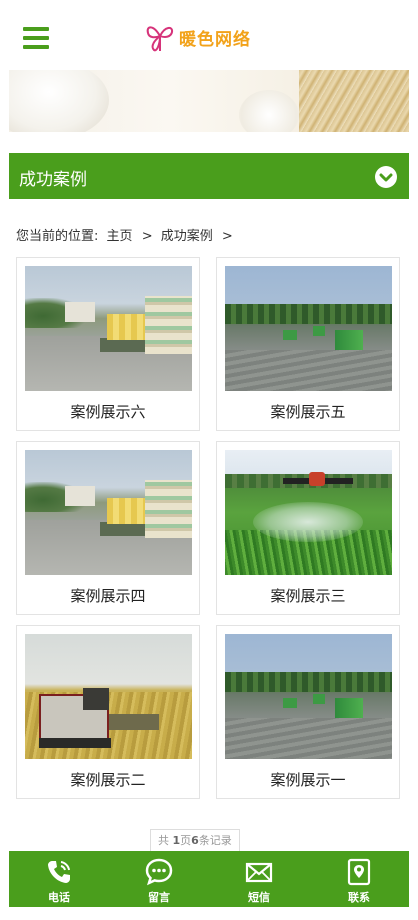  What do you see at coordinates (308, 412) in the screenshot?
I see `case-title: 案例展示五` at bounding box center [308, 412].